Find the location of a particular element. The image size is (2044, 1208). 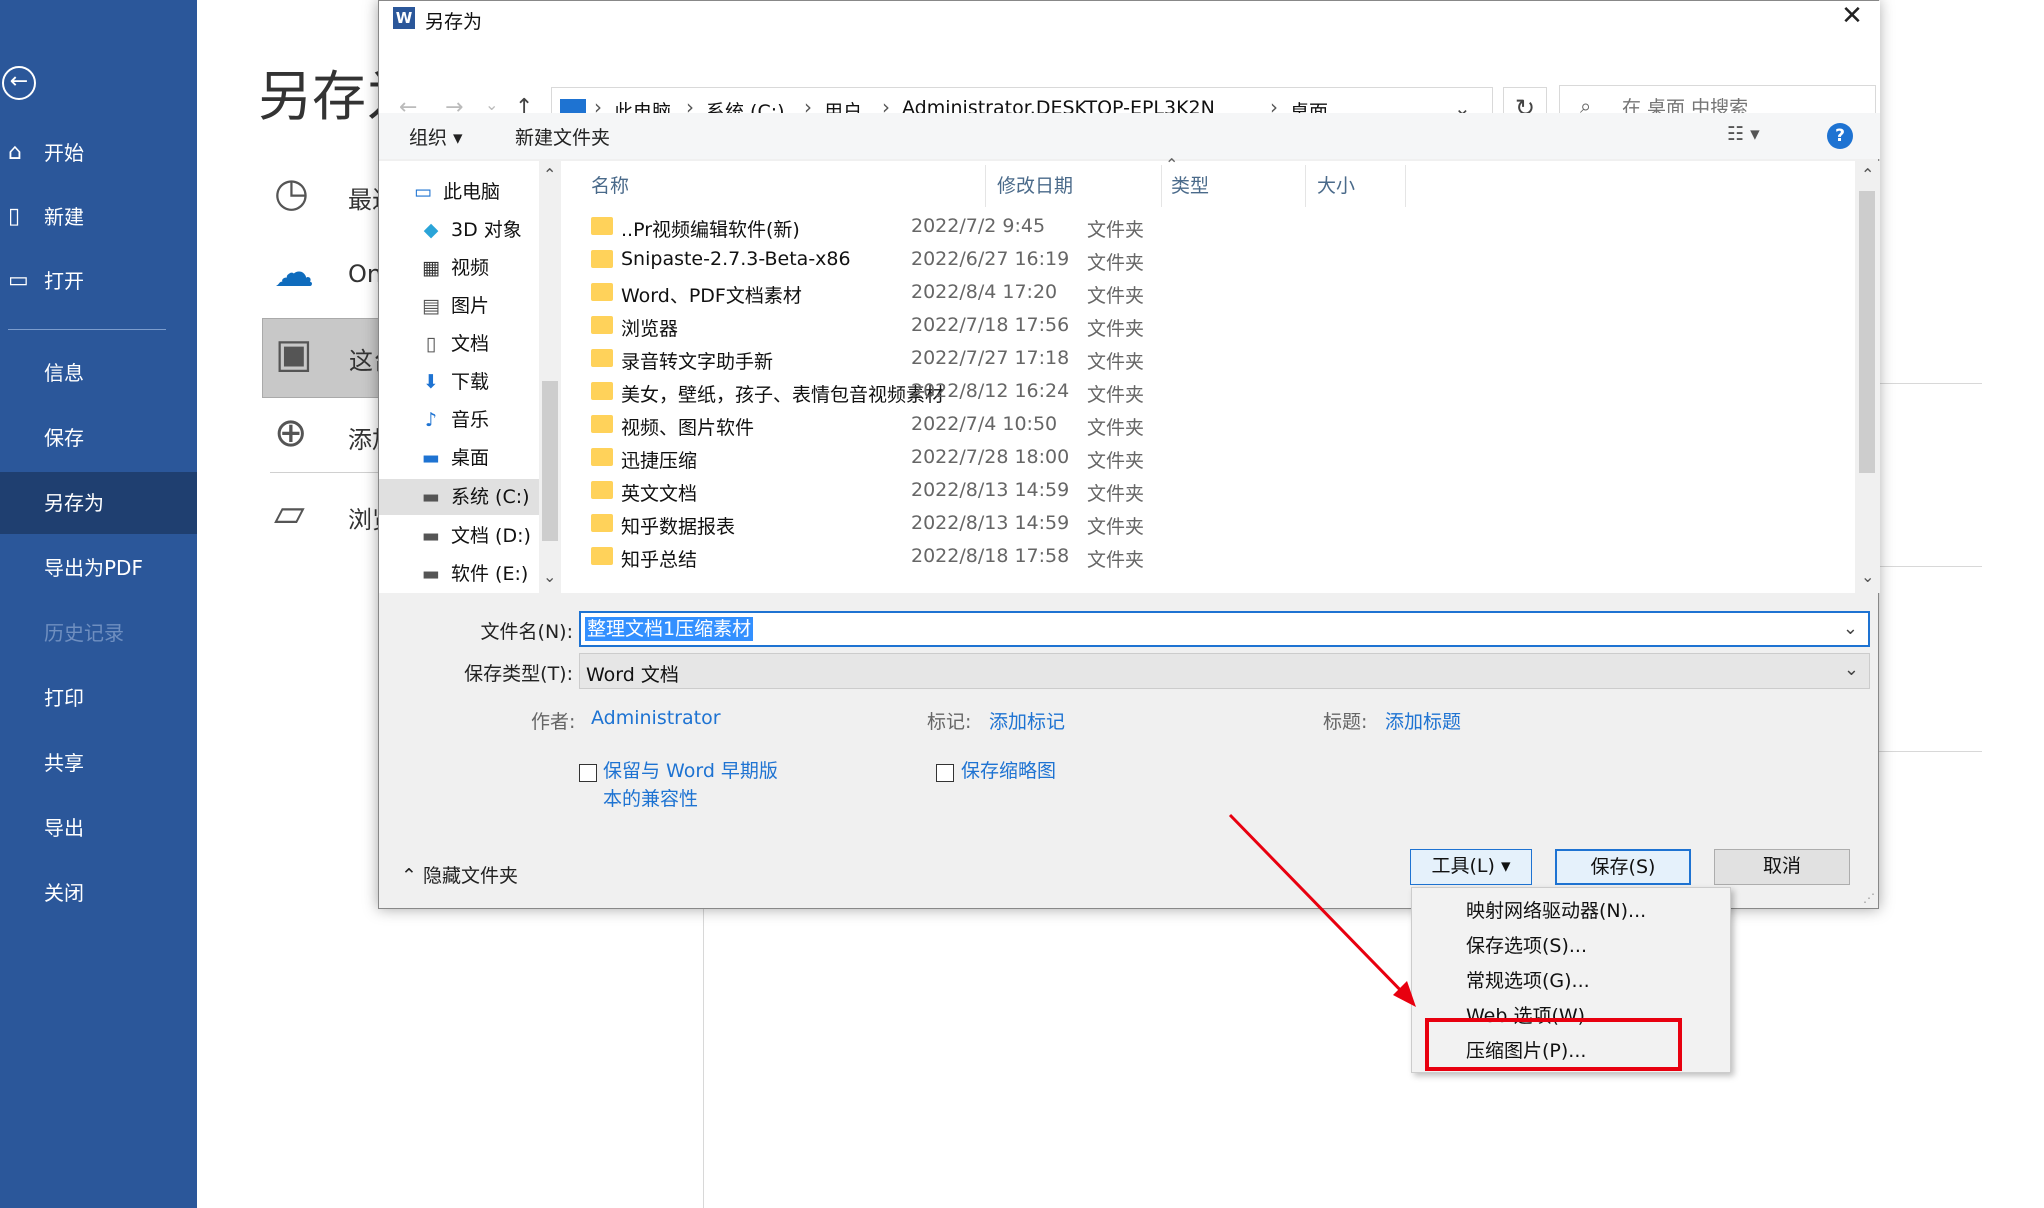

nav-home: ⌂ 开始 is located at coordinates (98, 153).